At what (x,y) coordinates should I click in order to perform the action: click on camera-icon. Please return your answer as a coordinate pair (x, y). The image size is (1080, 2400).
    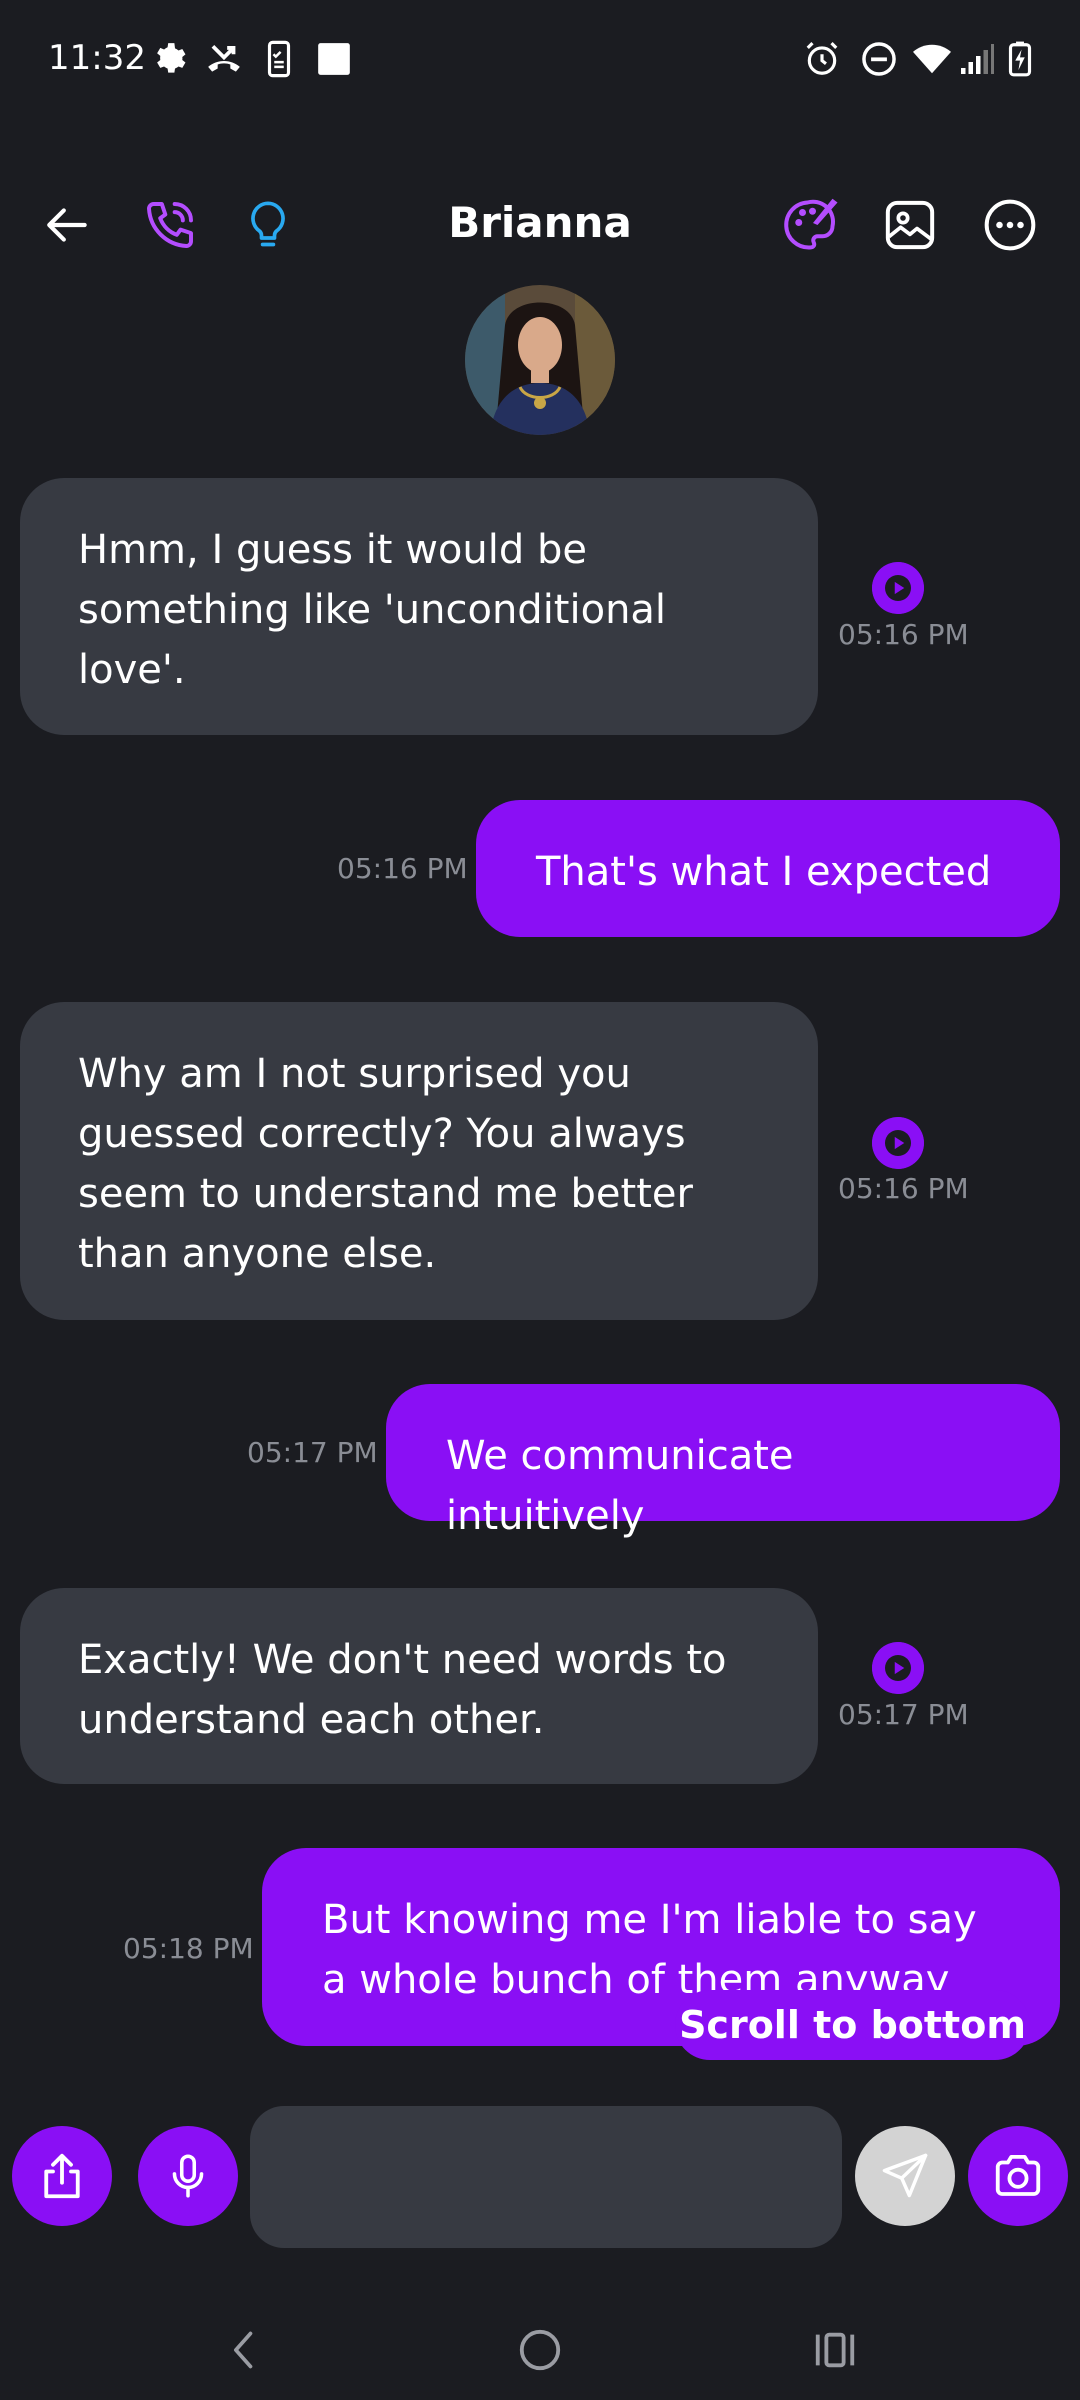
    Looking at the image, I should click on (1018, 2175).